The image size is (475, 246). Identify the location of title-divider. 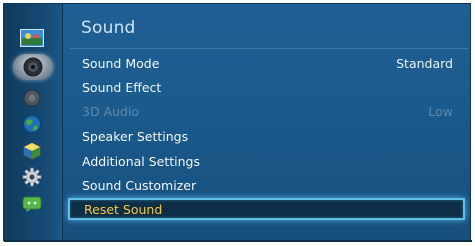
(269, 48).